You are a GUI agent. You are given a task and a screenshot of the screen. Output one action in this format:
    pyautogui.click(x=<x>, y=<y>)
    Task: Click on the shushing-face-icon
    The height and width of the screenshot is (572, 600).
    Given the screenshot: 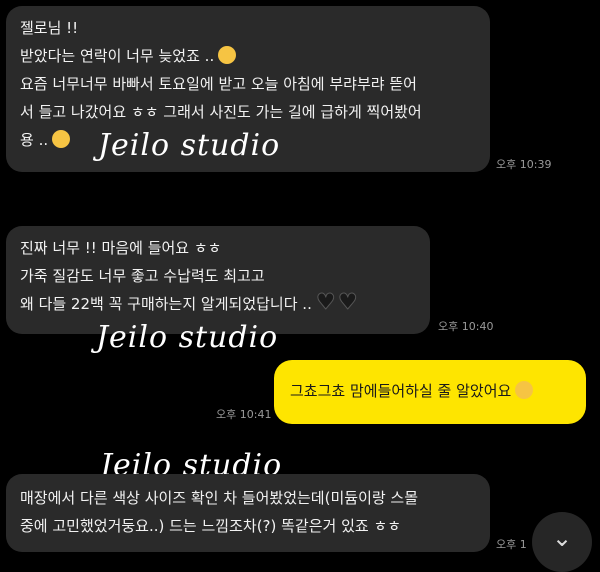 What is the action you would take?
    pyautogui.click(x=61, y=139)
    